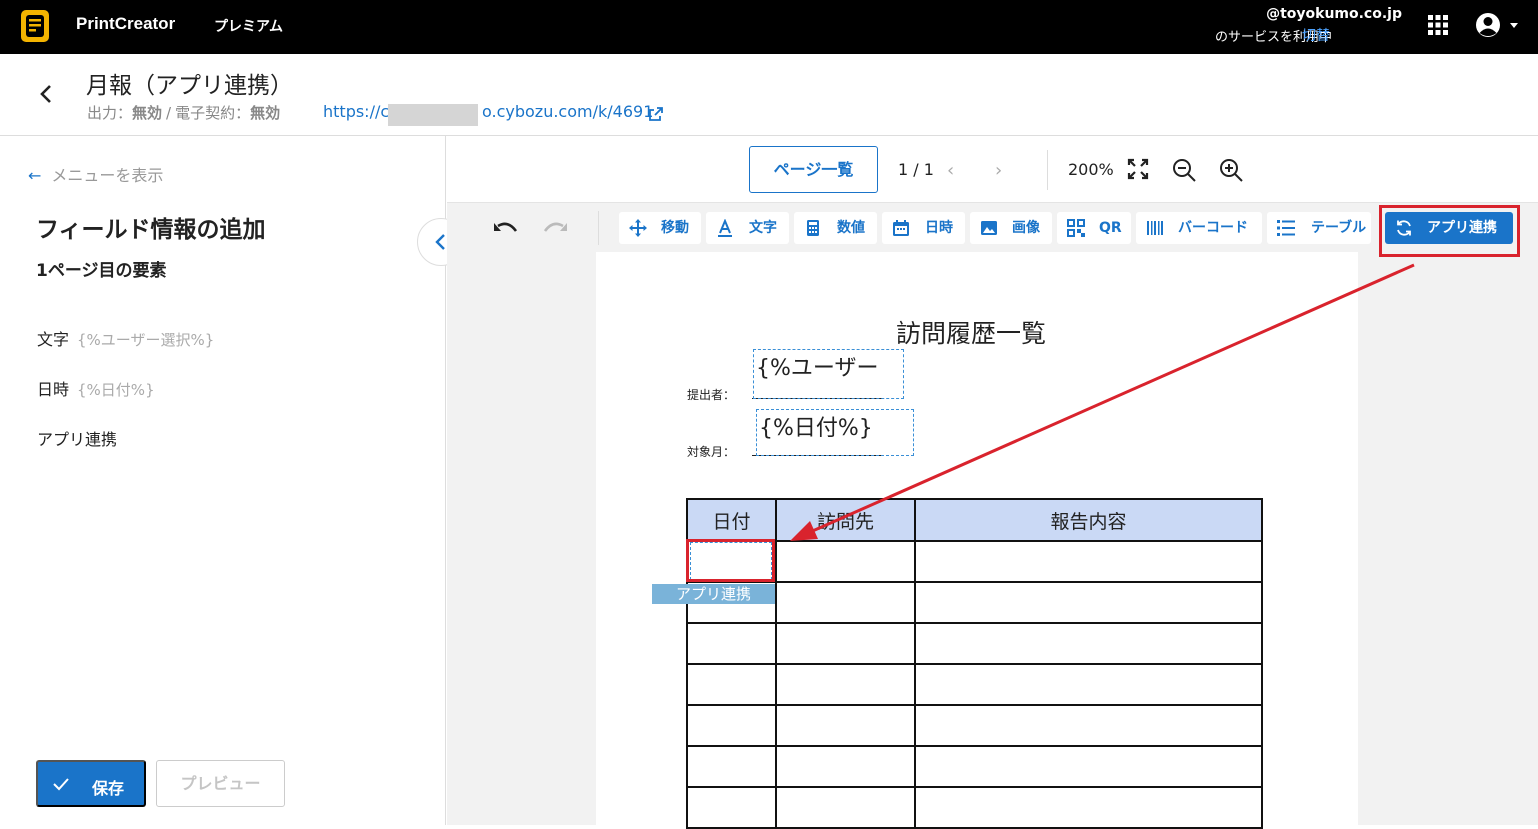 This screenshot has width=1538, height=829. What do you see at coordinates (1047, 170) in the screenshot?
I see `divider` at bounding box center [1047, 170].